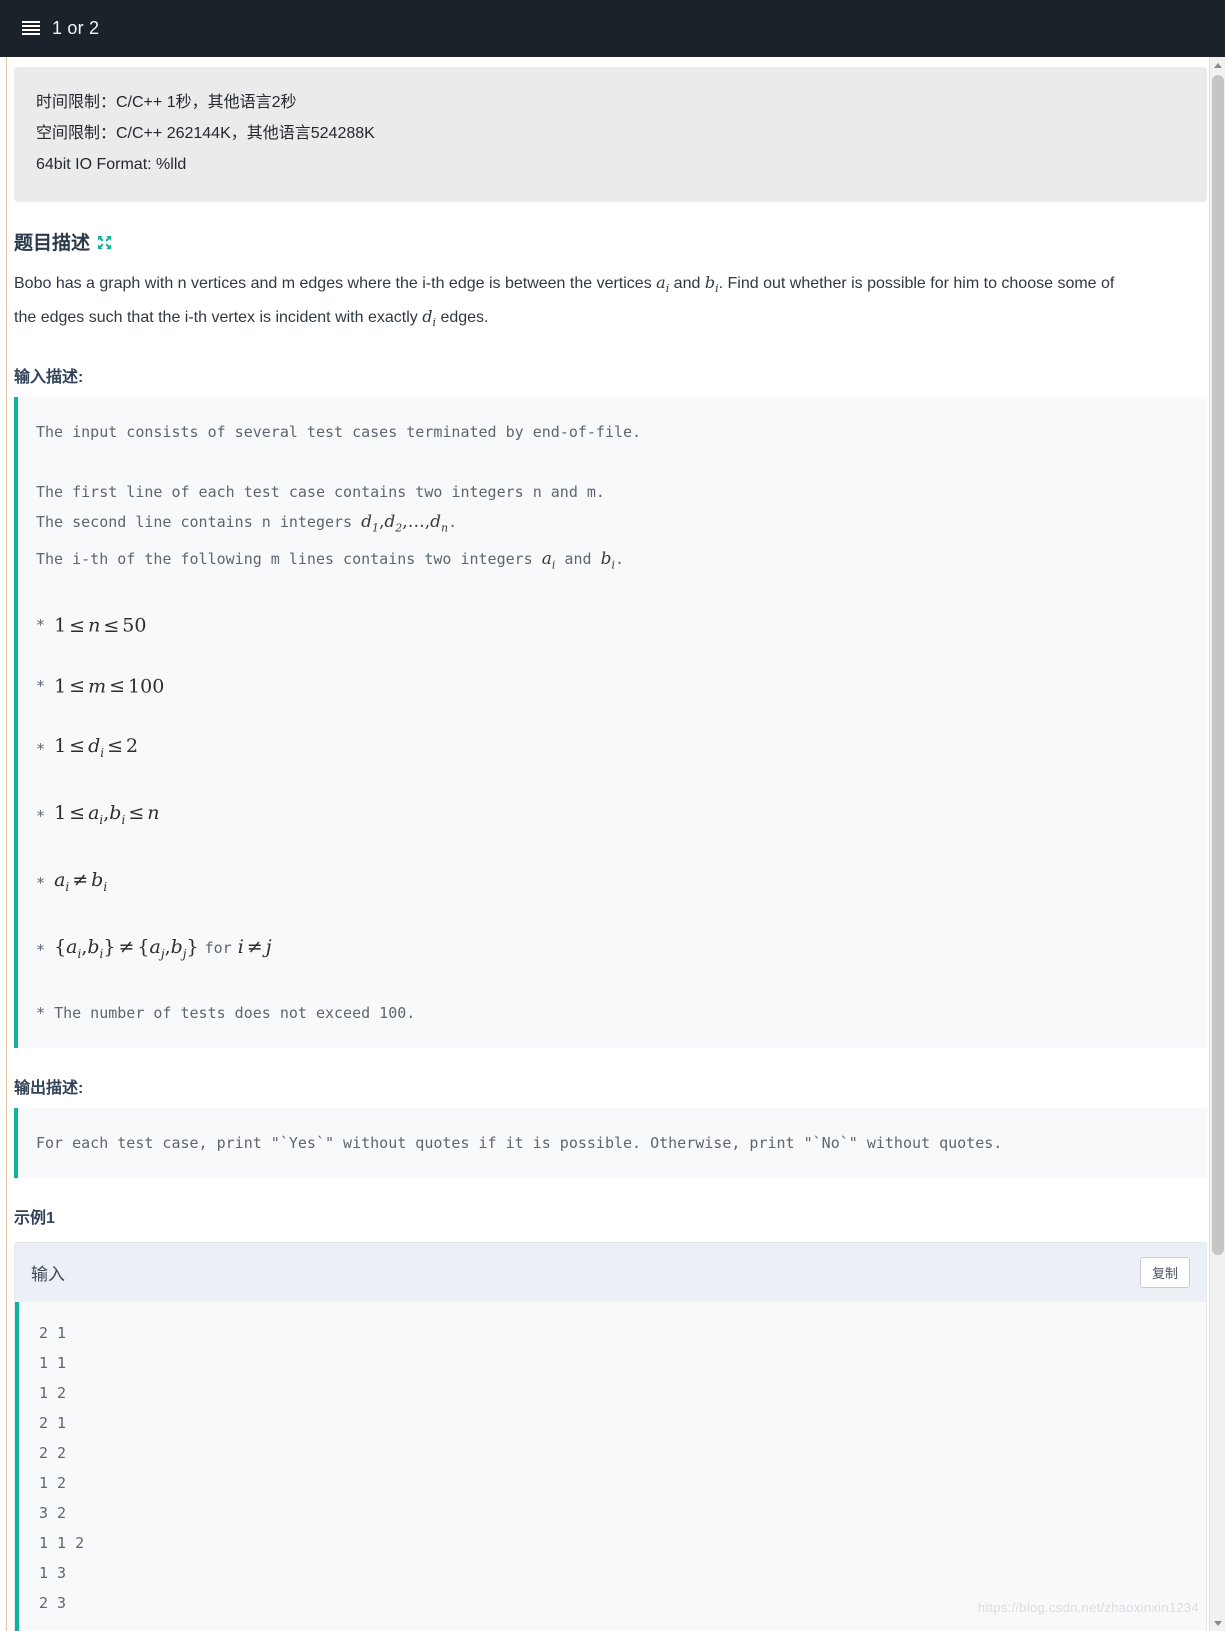 This screenshot has height=1631, width=1225. Describe the element at coordinates (166, 102) in the screenshot. I see `time-limit-text: 时间限制：C/C++ 1秒，其他语言2秒` at that location.